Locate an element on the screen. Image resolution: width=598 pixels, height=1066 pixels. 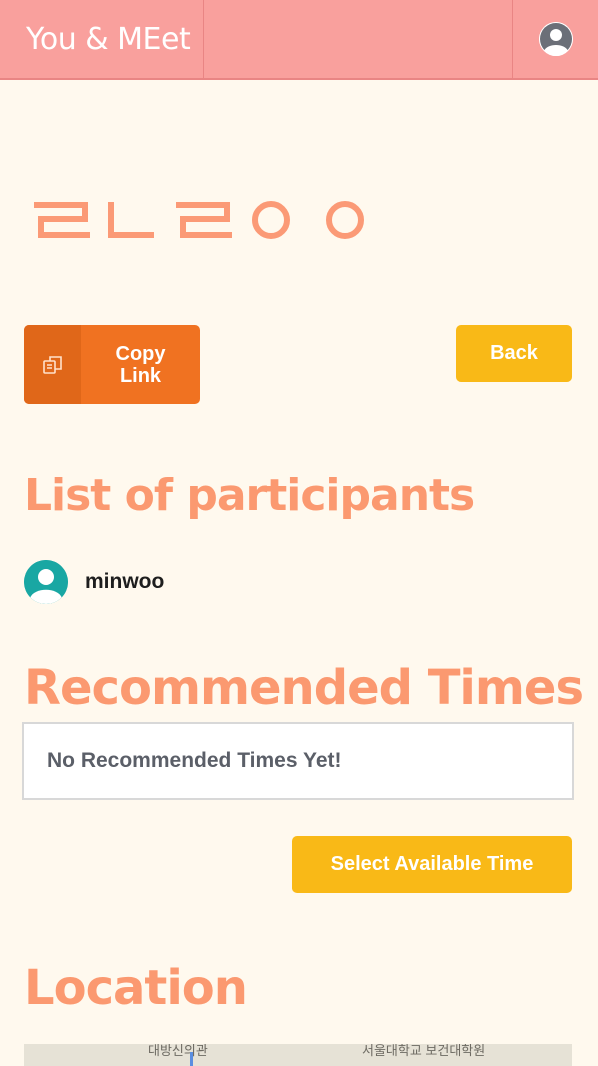
copy-link-label: Copy Link is located at coordinates (140, 364).